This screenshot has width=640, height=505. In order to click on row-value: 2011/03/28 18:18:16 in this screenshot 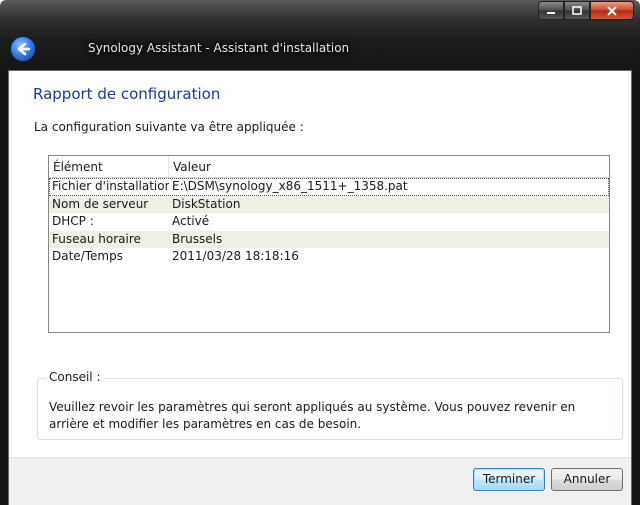, I will do `click(235, 256)`.